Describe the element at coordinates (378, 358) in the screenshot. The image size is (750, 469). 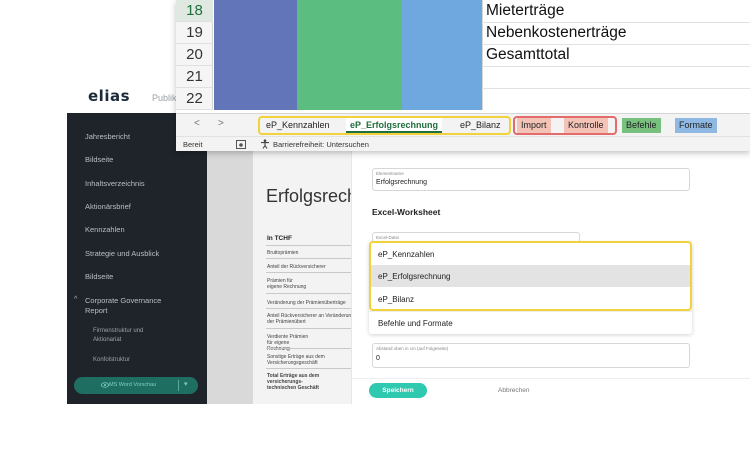
I see `spacing-value: 0` at that location.